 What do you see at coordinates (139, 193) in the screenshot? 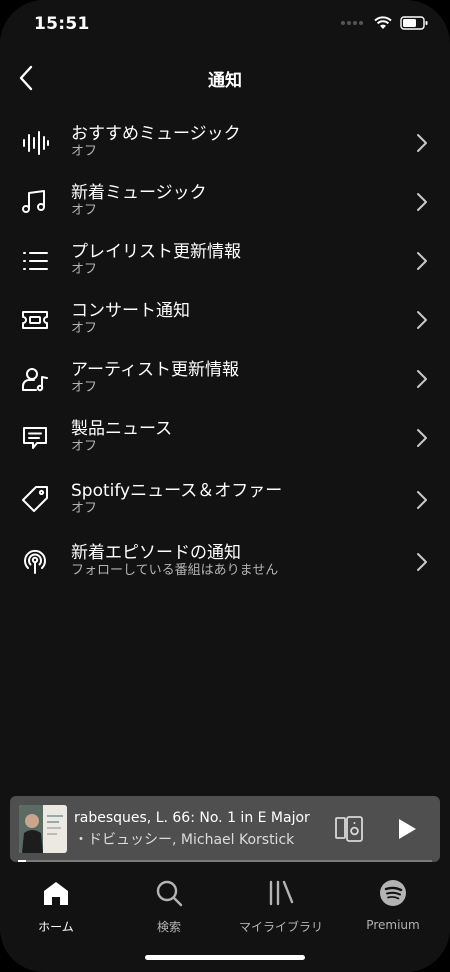
I see `setting-label: 新着ミュージック` at bounding box center [139, 193].